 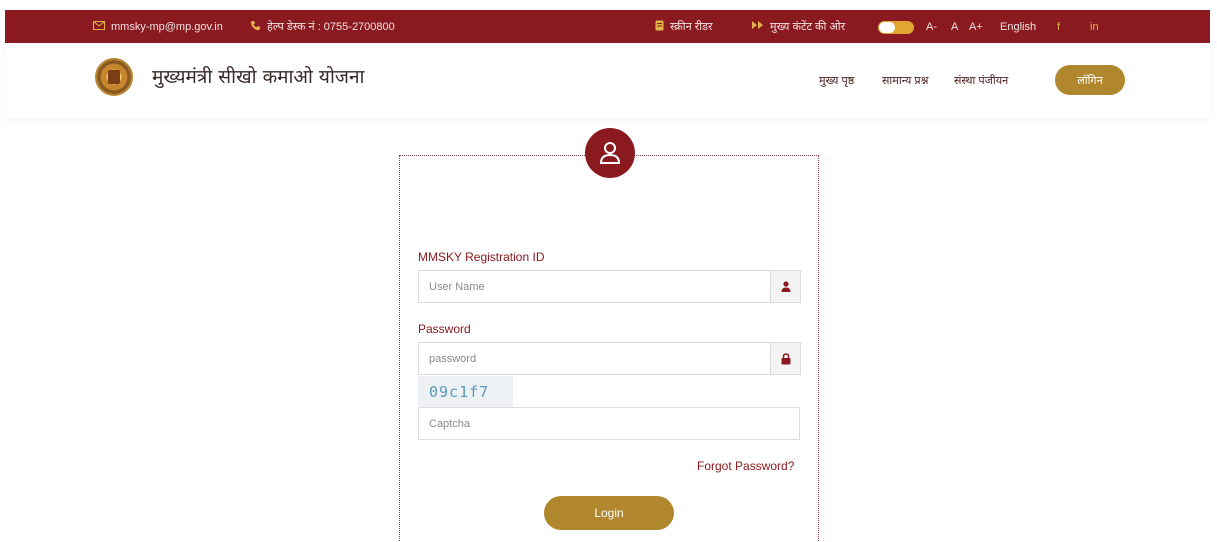 What do you see at coordinates (785, 286) in the screenshot?
I see `user-icon` at bounding box center [785, 286].